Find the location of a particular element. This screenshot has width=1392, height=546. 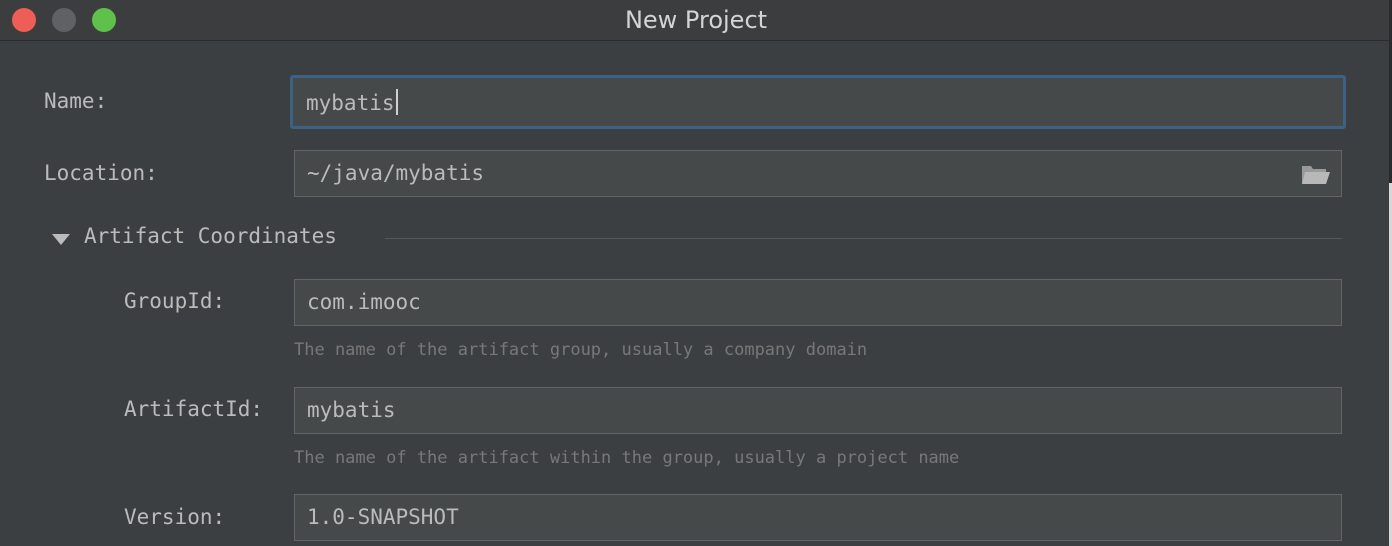

group-id-input-value: com.imooc is located at coordinates (364, 302).